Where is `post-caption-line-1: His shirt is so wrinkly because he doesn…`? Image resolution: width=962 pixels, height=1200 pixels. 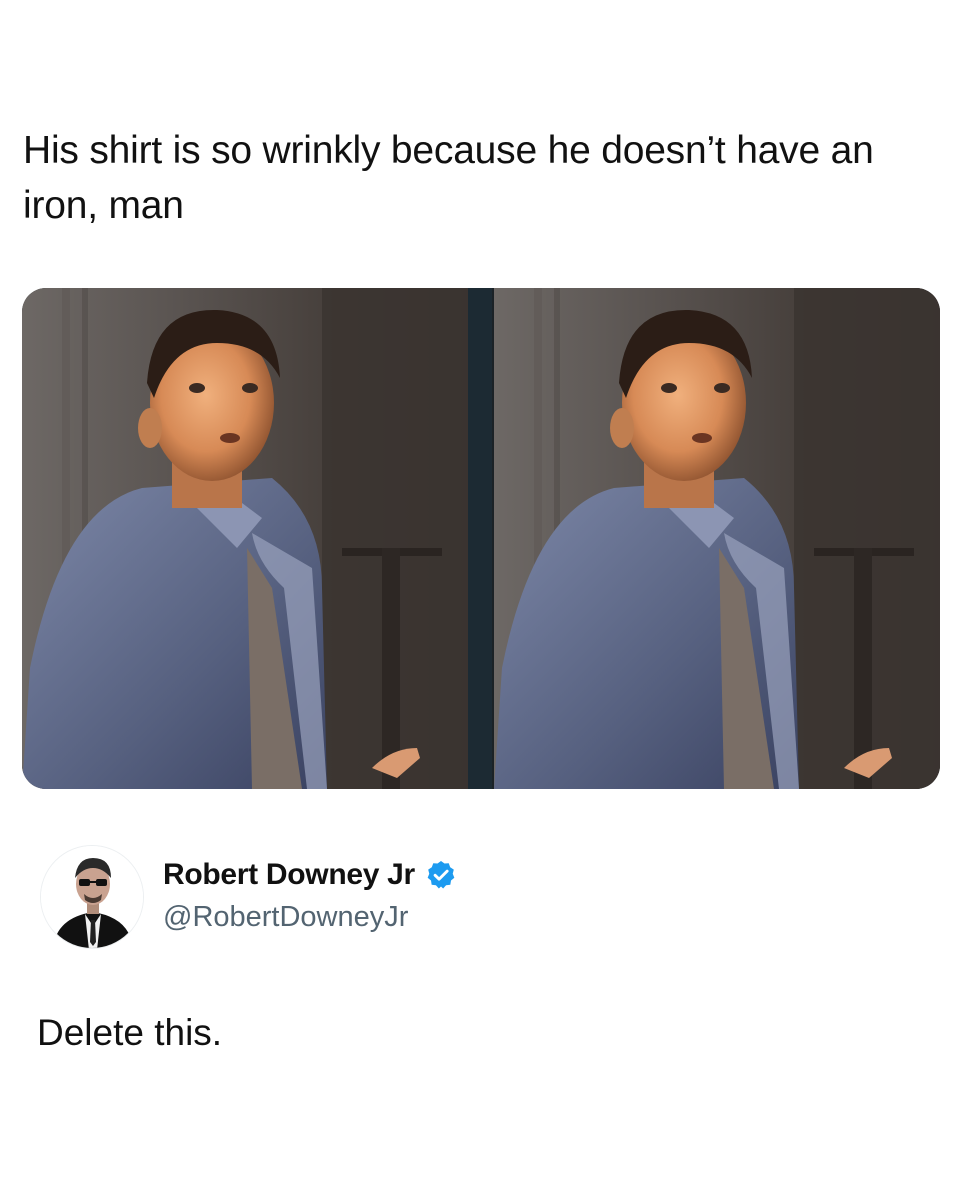
post-caption-line-1: His shirt is so wrinkly because he doesn… is located at coordinates (448, 150).